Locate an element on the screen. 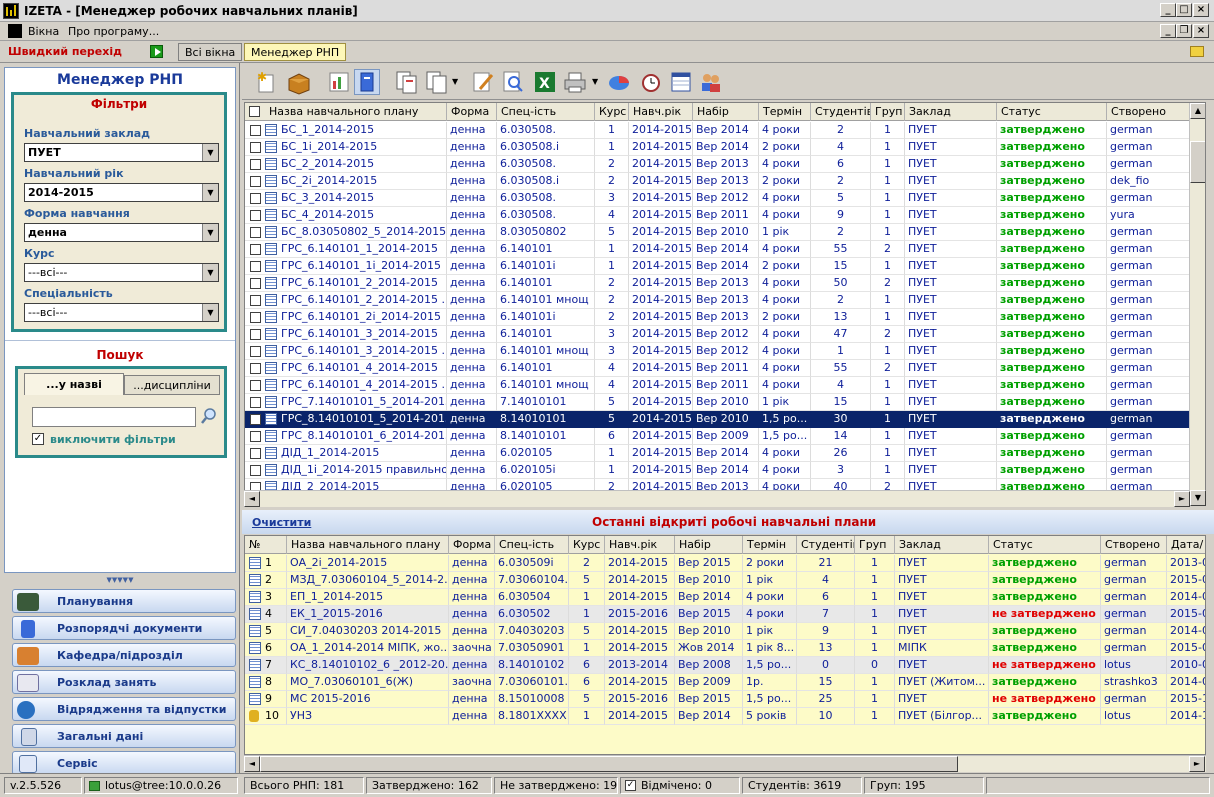 This screenshot has width=1214, height=797. edit-chart-icon is located at coordinates (339, 82).